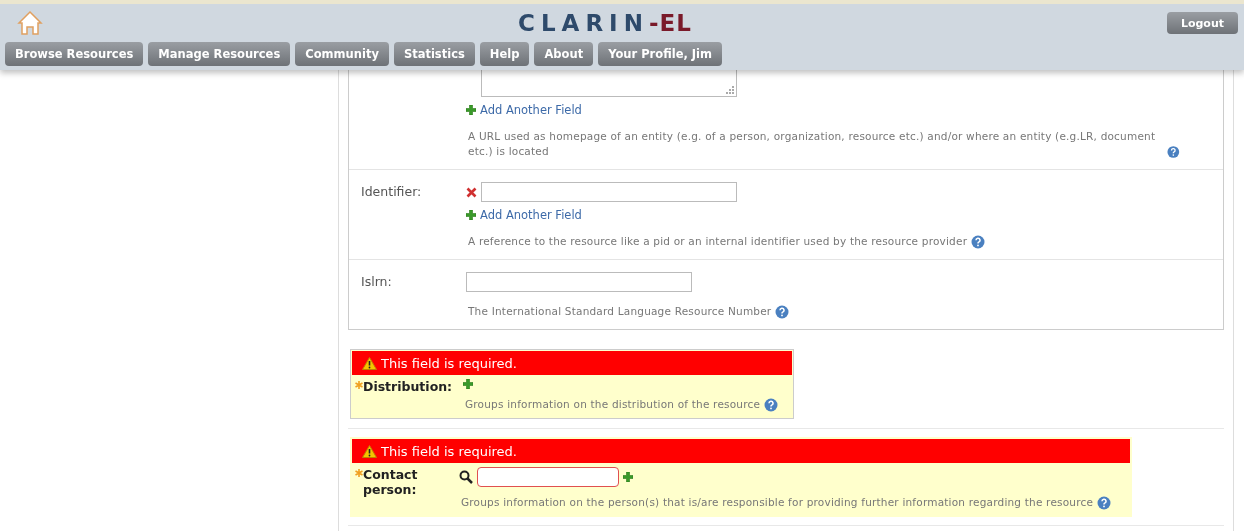 The image size is (1244, 531). What do you see at coordinates (219, 54) in the screenshot?
I see `nav-tab: Manage Resources` at bounding box center [219, 54].